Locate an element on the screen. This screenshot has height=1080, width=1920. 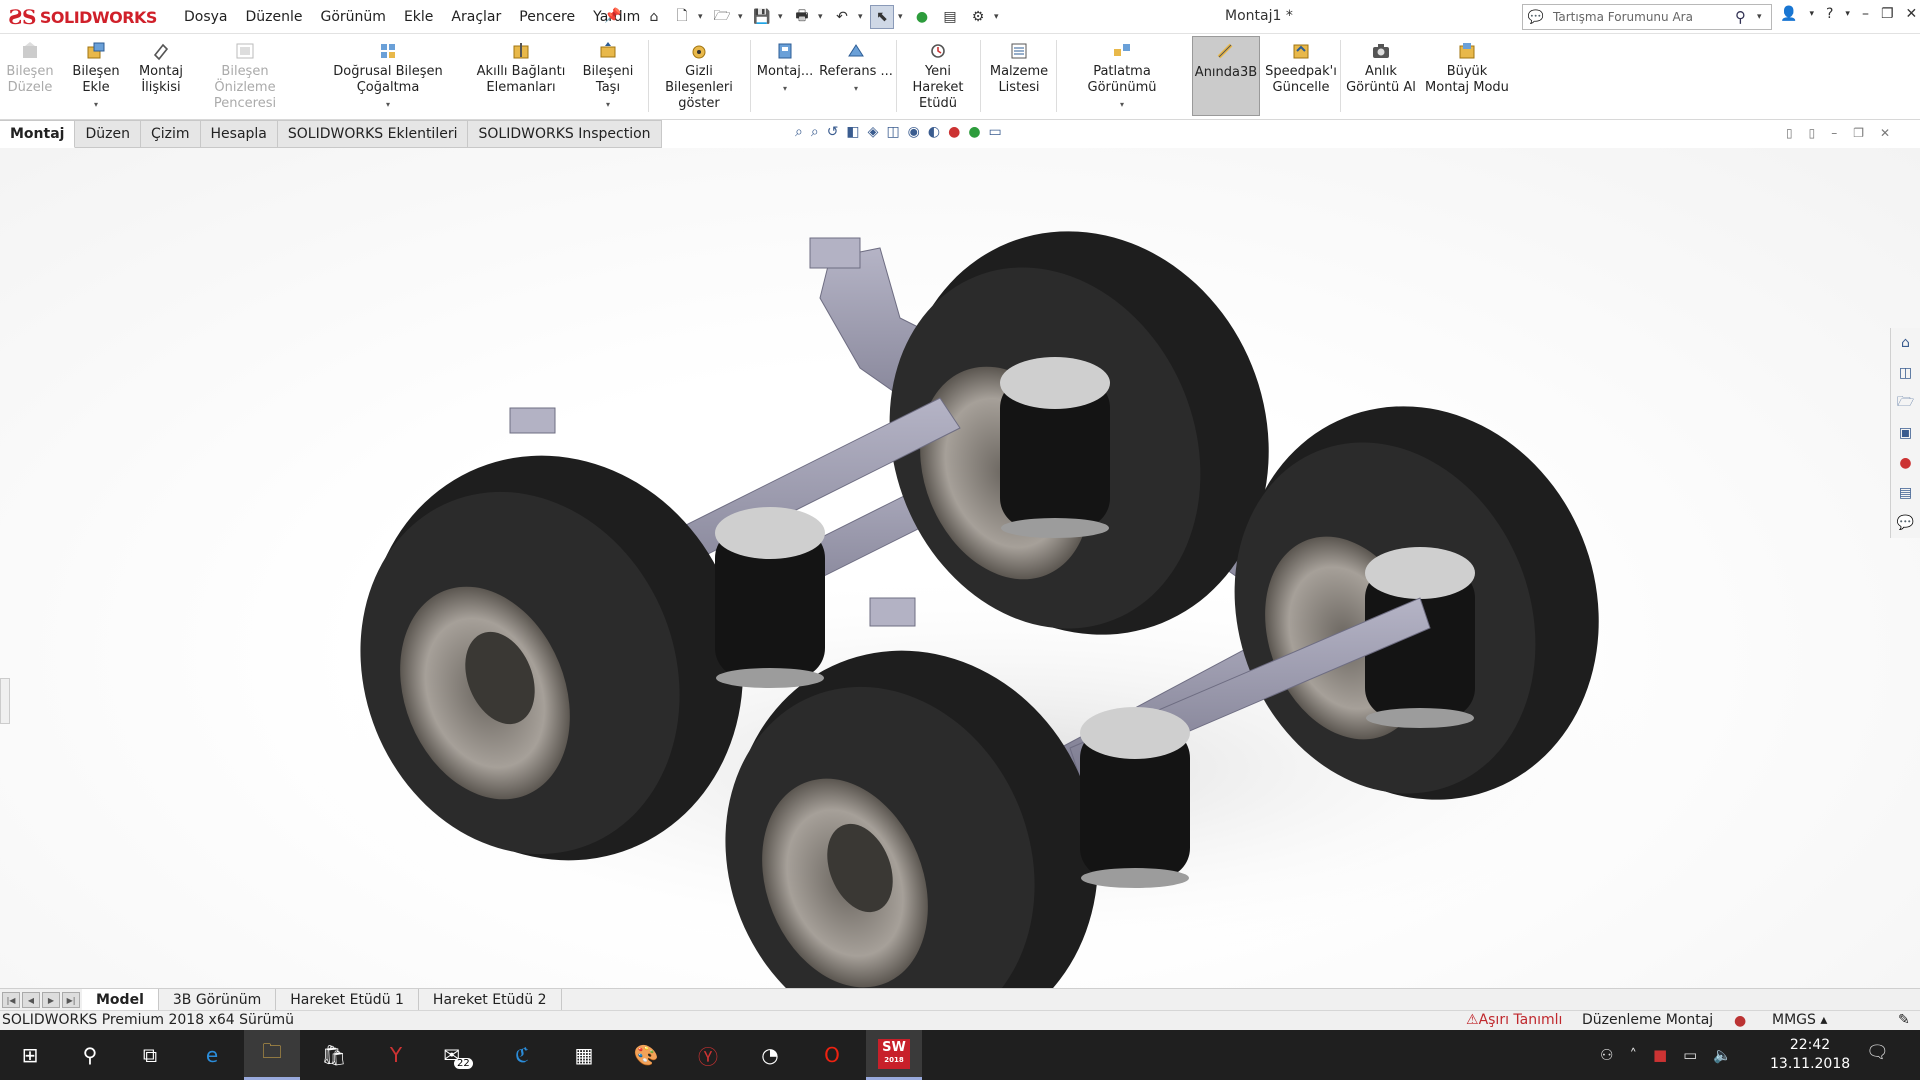
viewport-close-icon: ✕ is located at coordinates (1885, 133).